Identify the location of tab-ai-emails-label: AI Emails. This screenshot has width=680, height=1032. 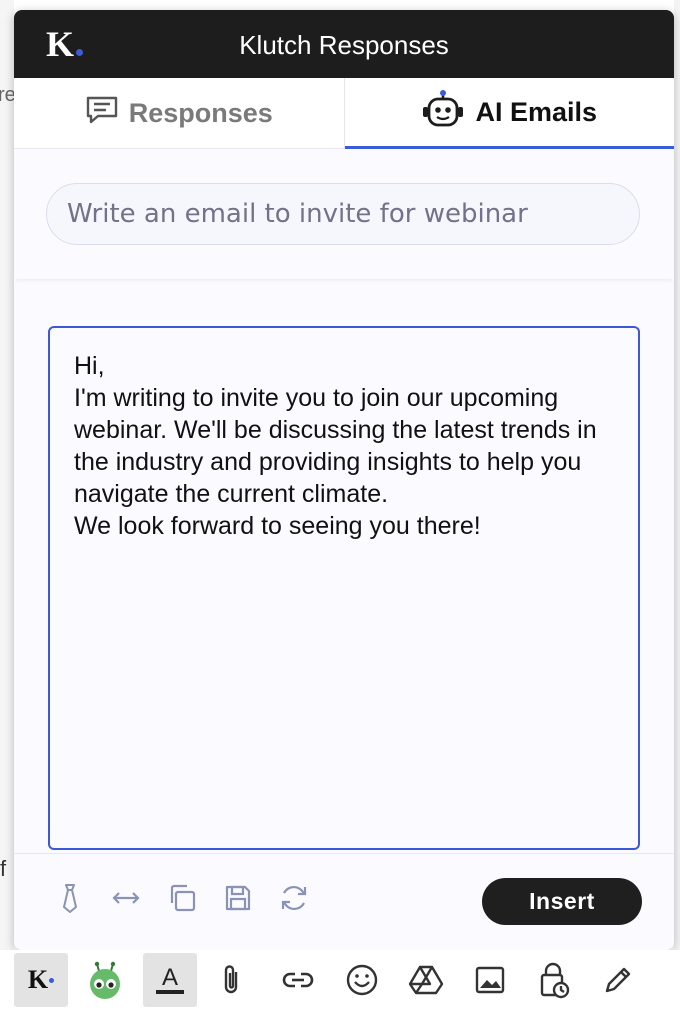
(536, 111).